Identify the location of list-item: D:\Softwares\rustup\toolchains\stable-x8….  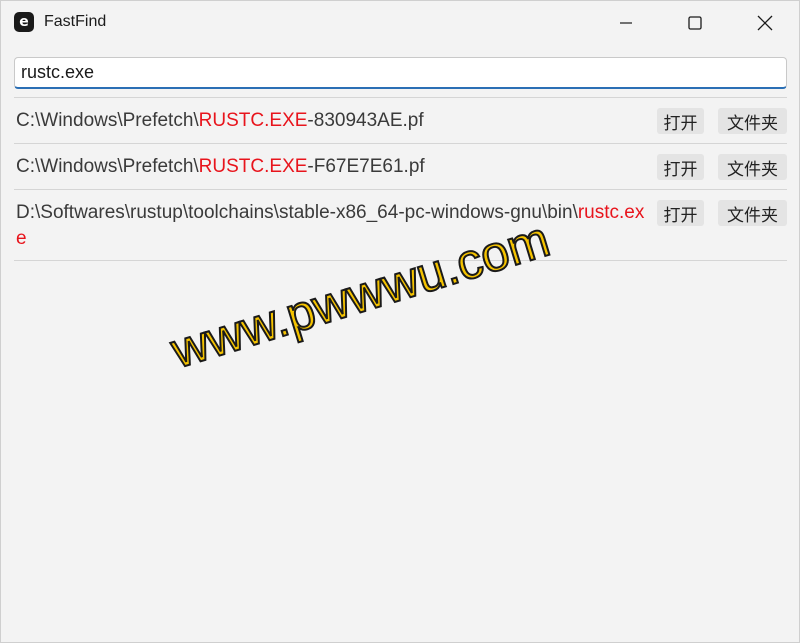
(400, 225).